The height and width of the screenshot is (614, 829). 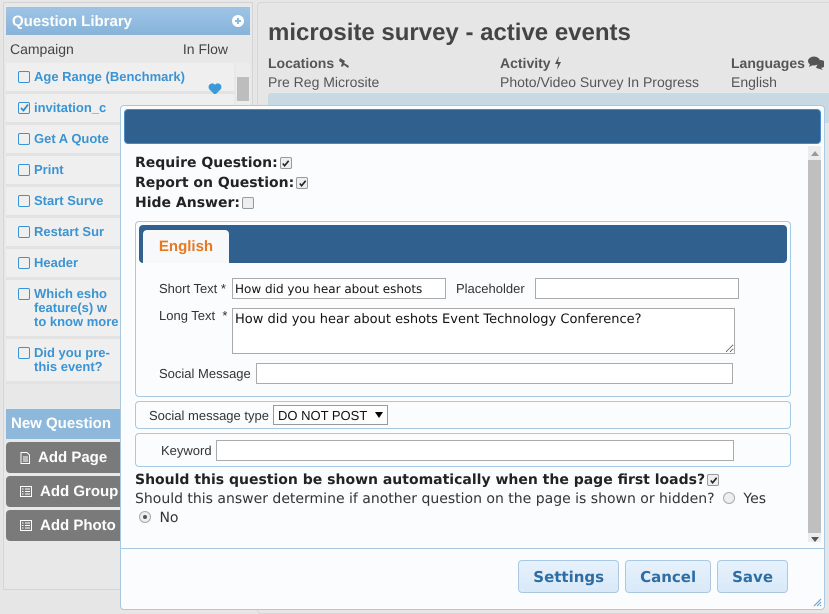 What do you see at coordinates (69, 201) in the screenshot?
I see `question-label: Start Surve` at bounding box center [69, 201].